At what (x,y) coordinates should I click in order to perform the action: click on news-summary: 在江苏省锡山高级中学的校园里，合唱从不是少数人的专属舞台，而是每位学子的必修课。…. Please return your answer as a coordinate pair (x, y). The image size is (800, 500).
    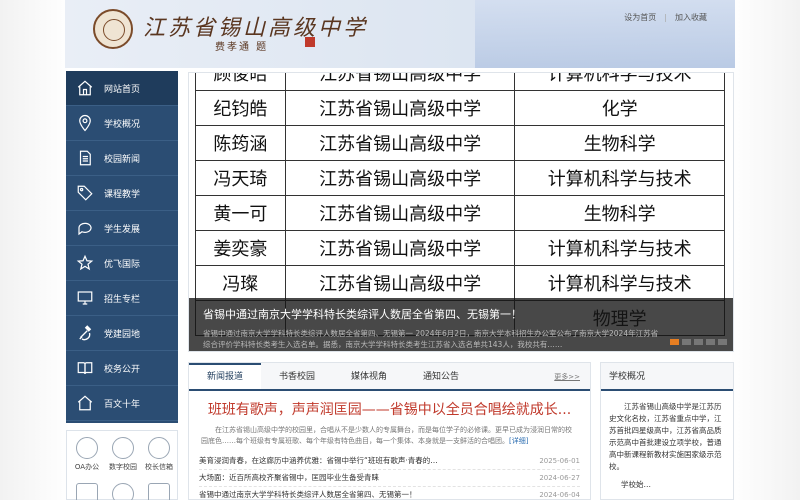
    Looking at the image, I should click on (389, 436).